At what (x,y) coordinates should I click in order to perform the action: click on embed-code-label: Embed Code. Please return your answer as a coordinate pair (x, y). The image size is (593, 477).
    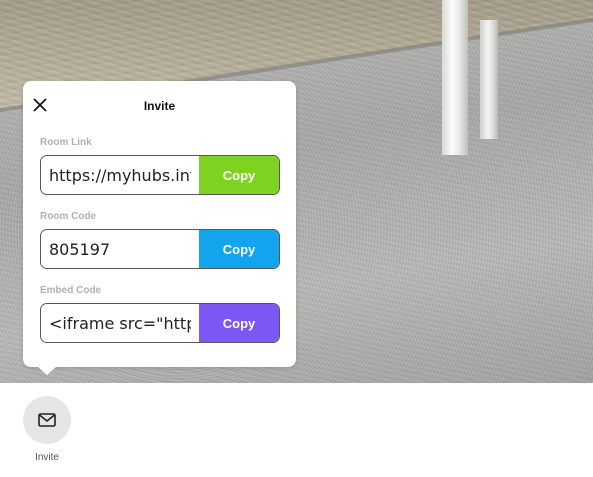
    Looking at the image, I should click on (71, 290).